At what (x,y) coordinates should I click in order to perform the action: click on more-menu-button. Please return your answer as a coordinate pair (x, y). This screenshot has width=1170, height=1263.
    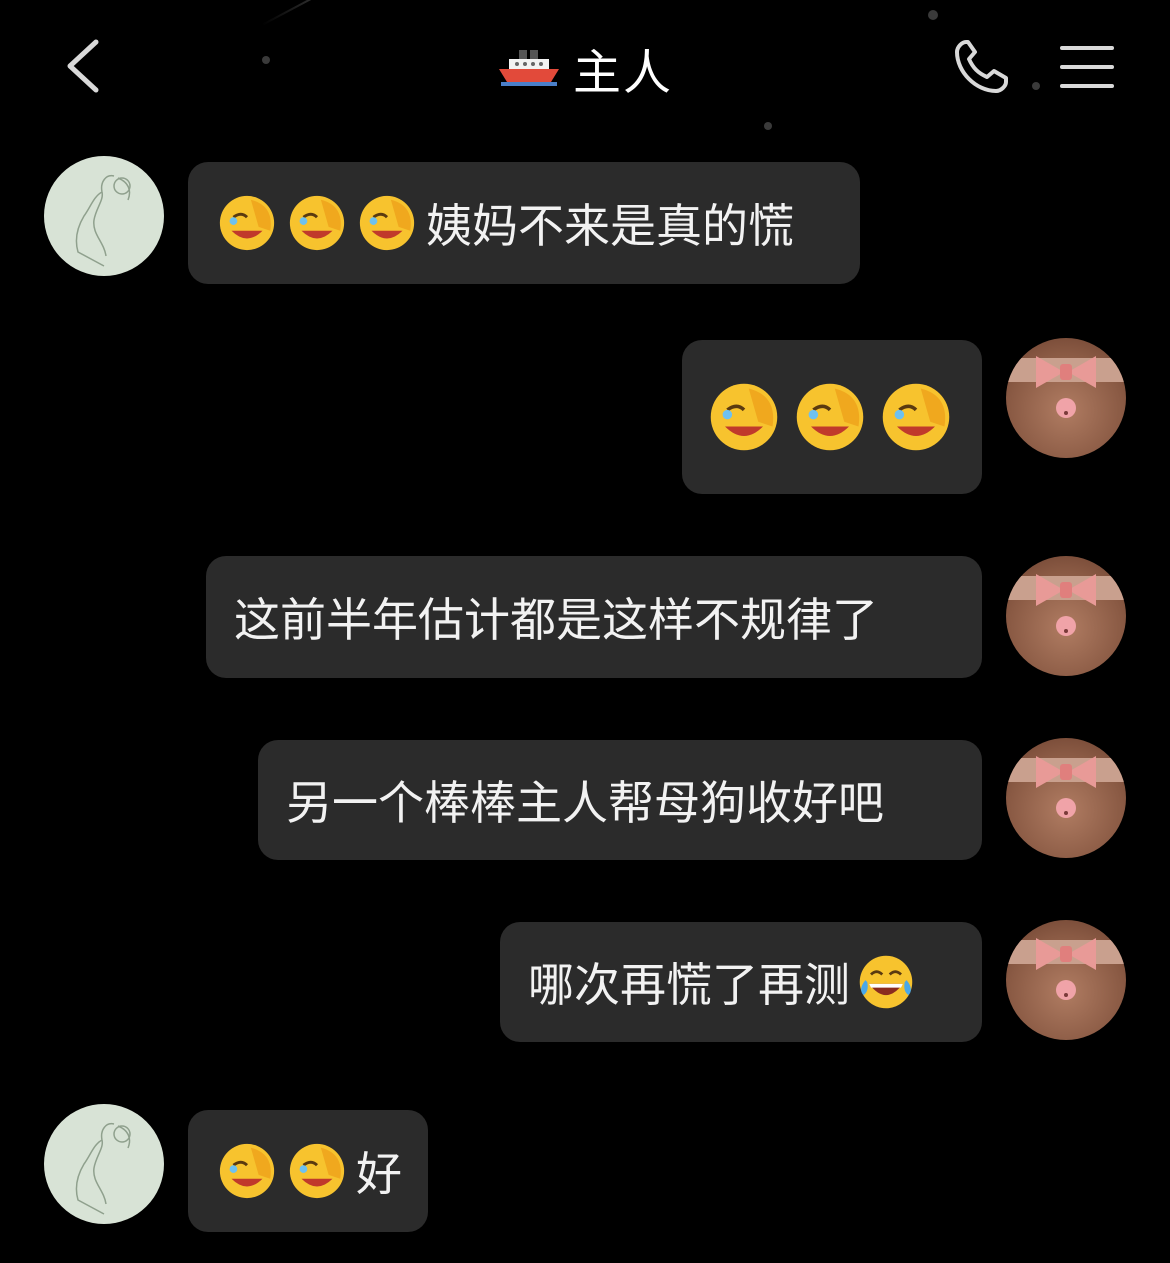
    Looking at the image, I should click on (1087, 67).